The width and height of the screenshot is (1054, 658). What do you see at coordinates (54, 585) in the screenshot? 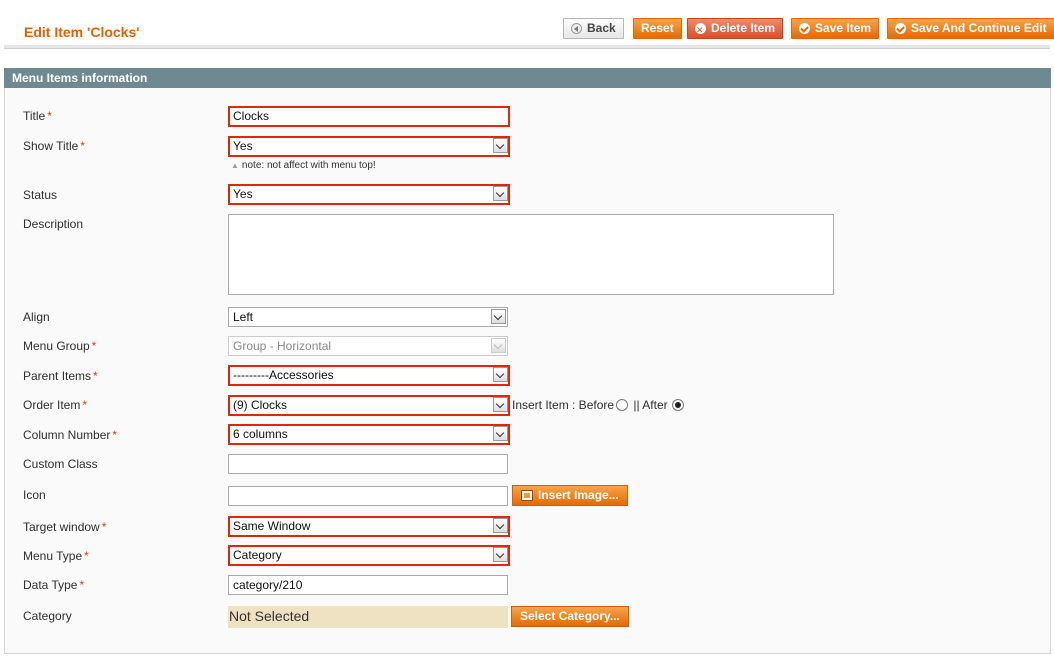
I see `data-type-label: Data Type *` at bounding box center [54, 585].